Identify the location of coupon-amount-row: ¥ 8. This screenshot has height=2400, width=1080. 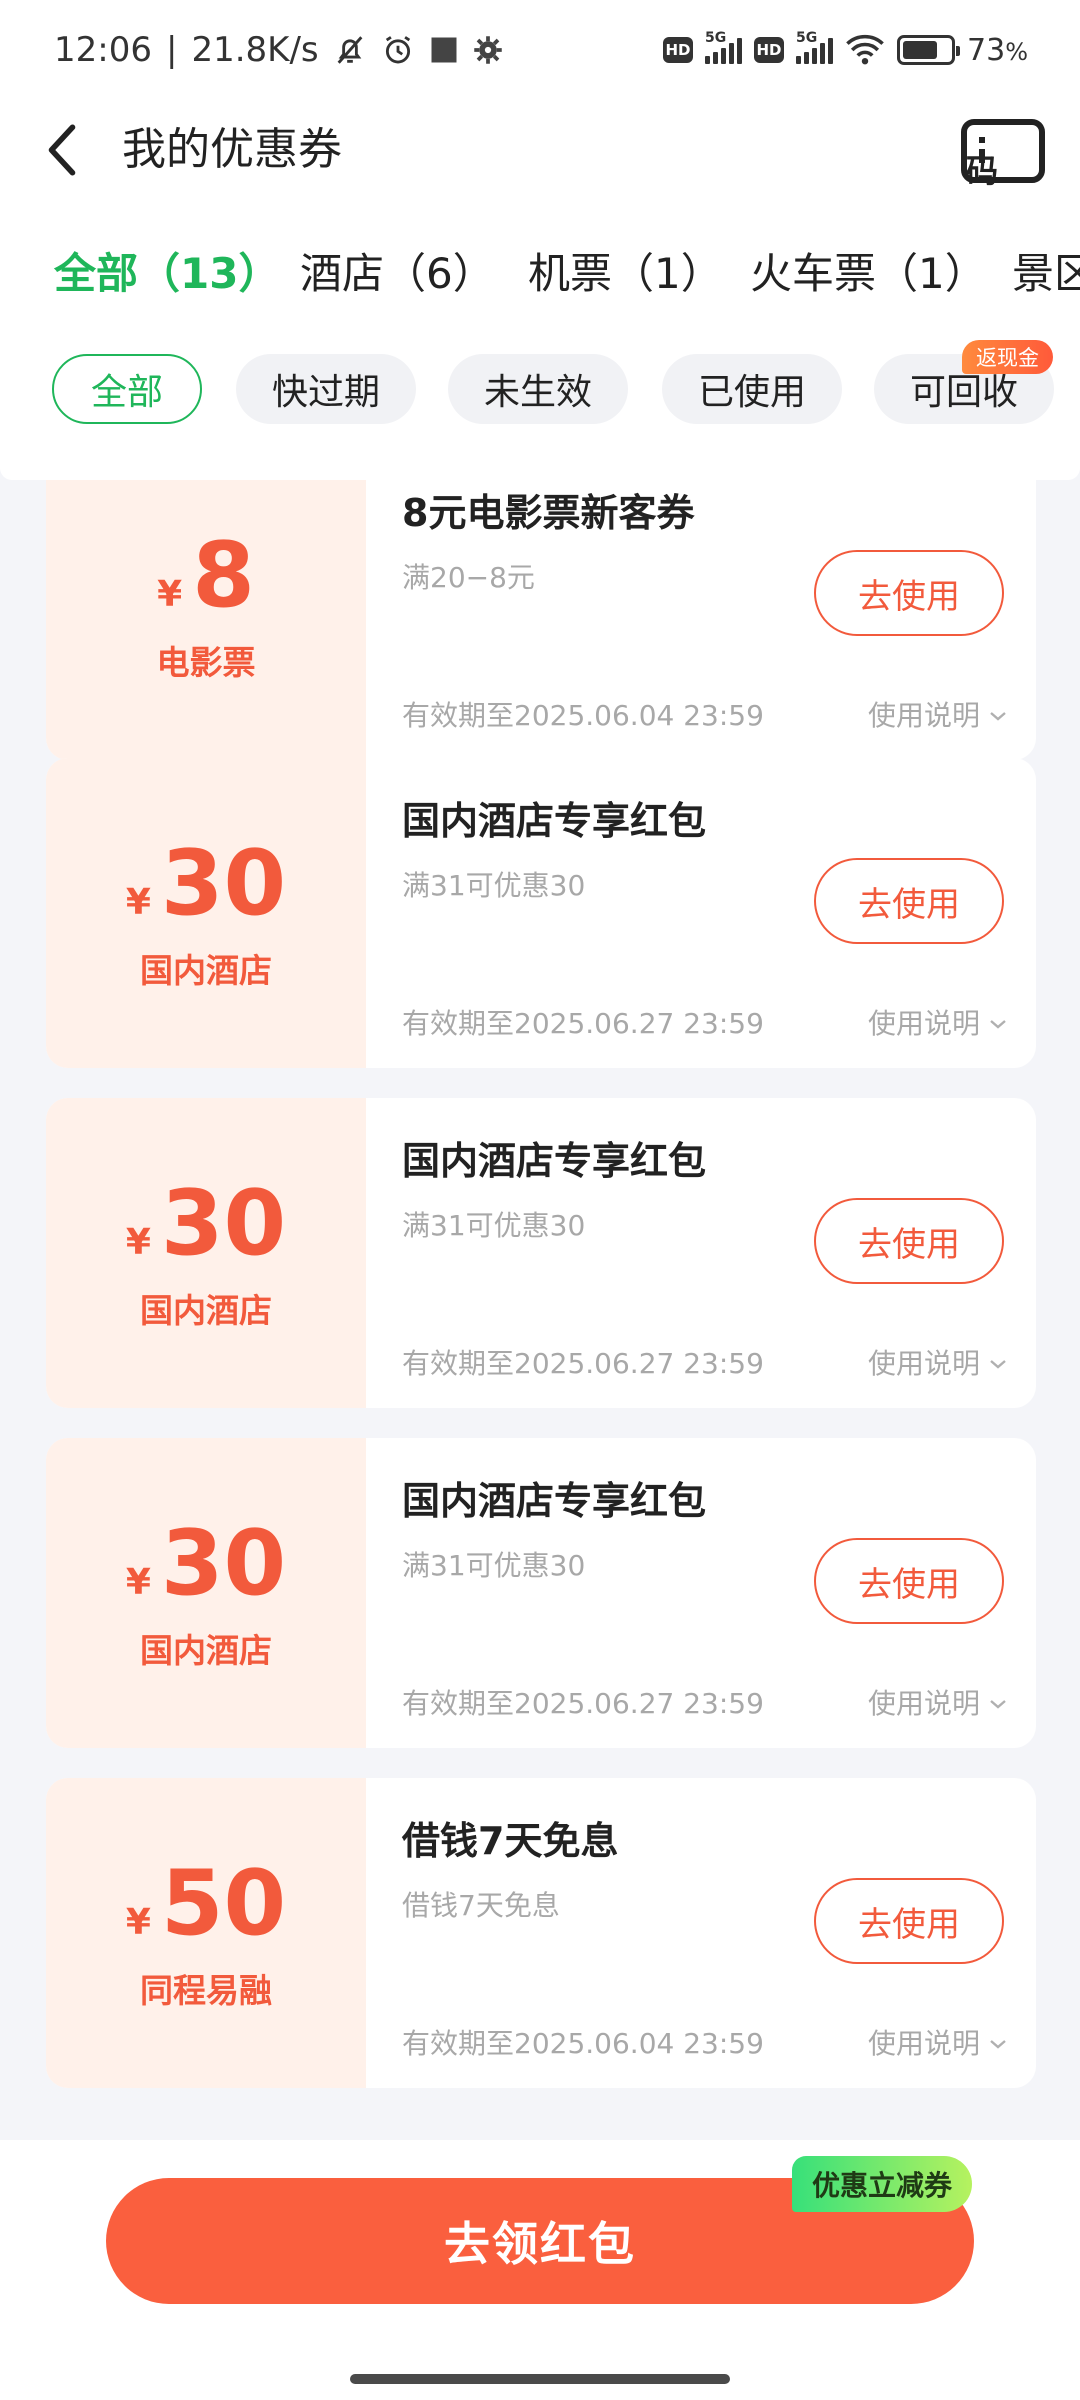
(206, 576).